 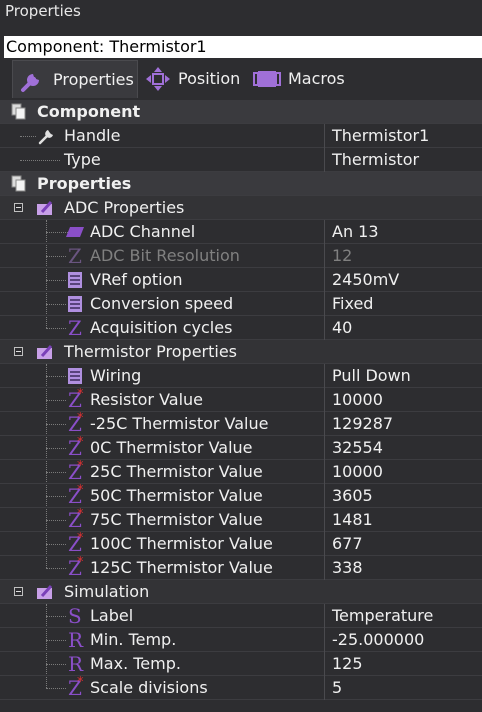 What do you see at coordinates (365, 280) in the screenshot?
I see `property-value: 2450mV` at bounding box center [365, 280].